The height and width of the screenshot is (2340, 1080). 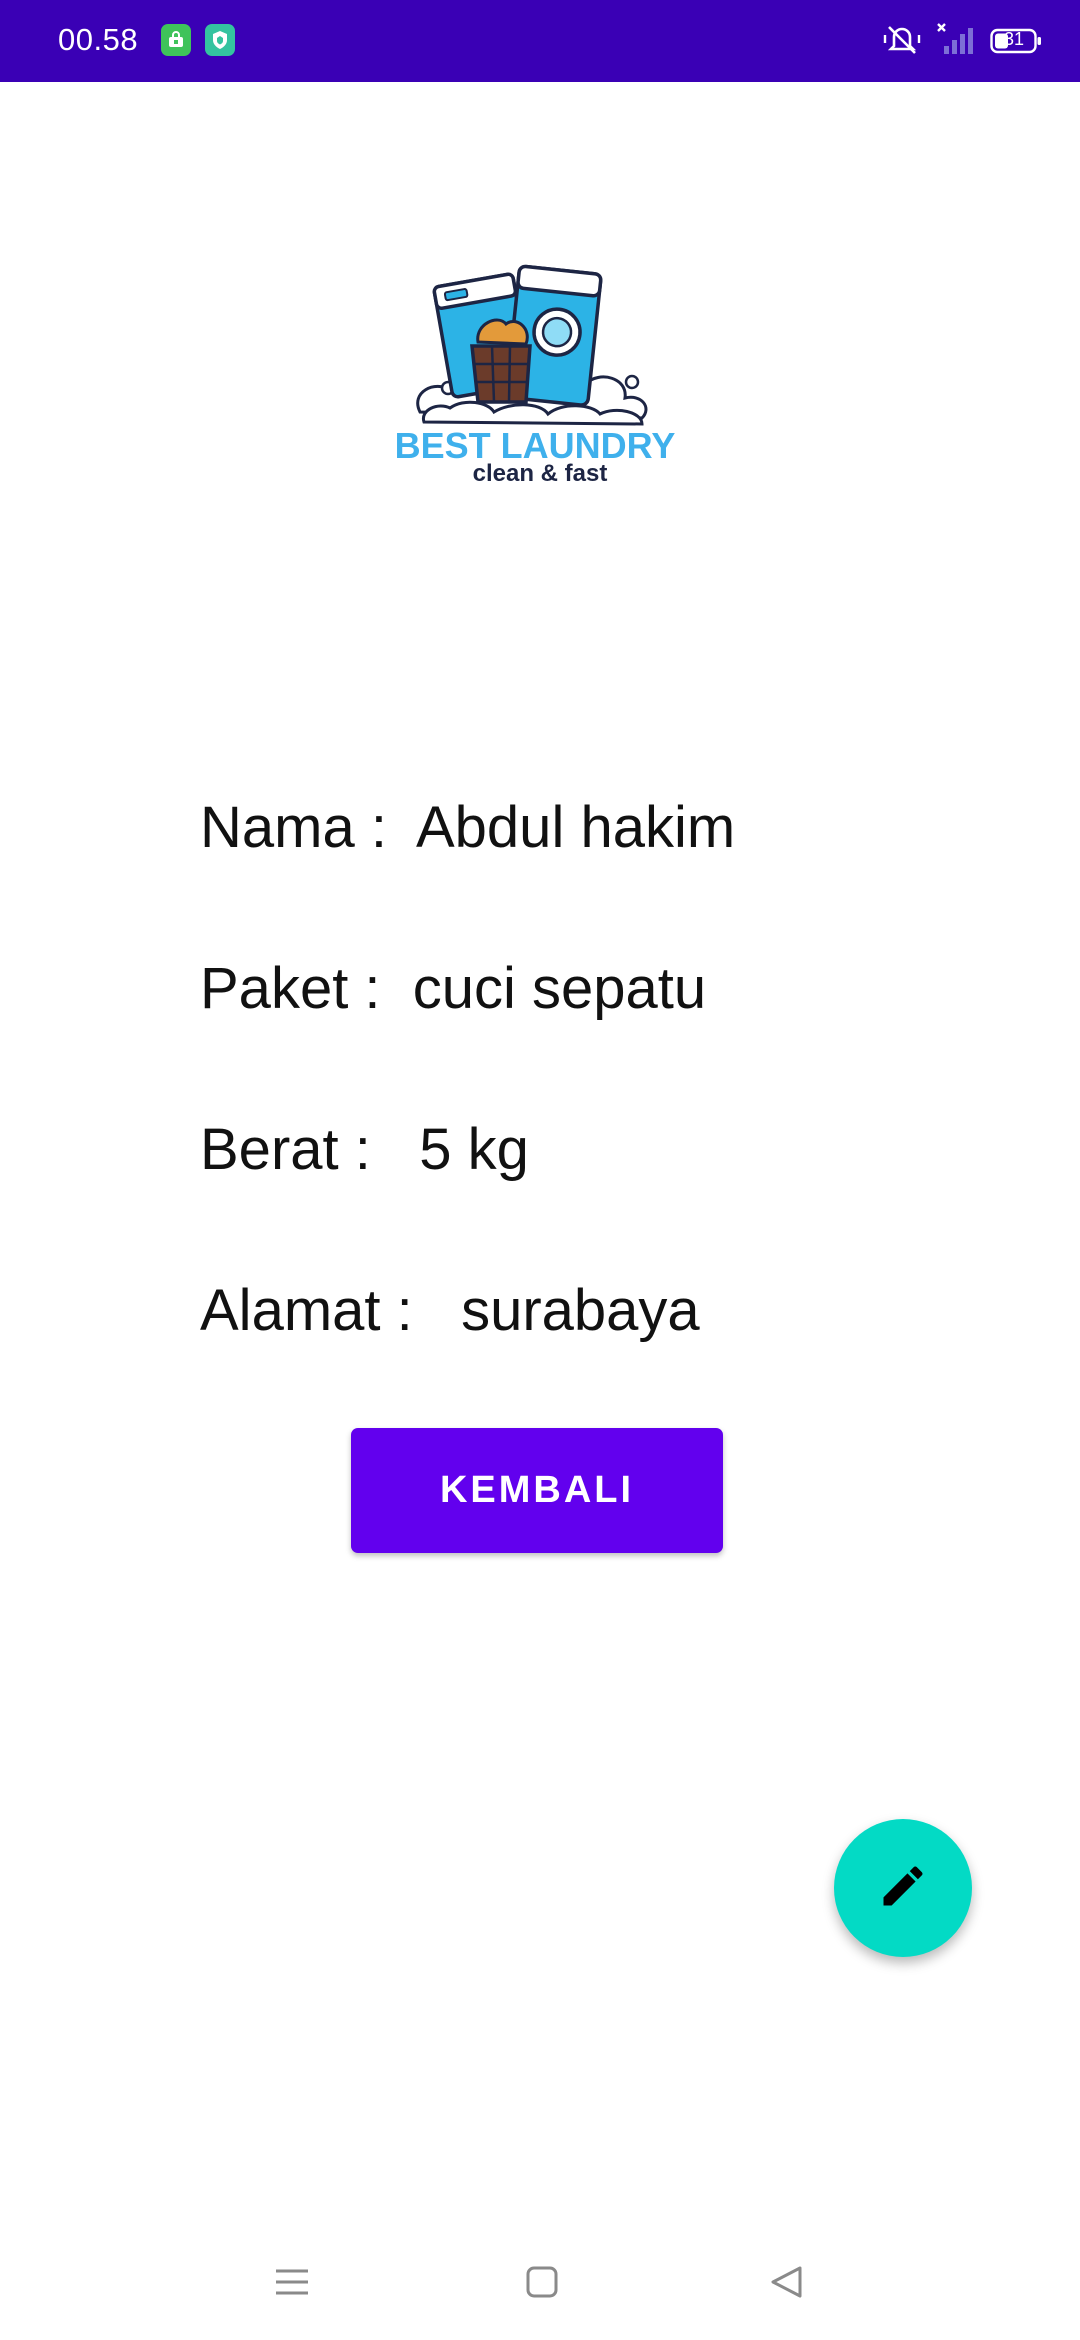 I want to click on kembali-button: KEMBALI, so click(x=537, y=1490).